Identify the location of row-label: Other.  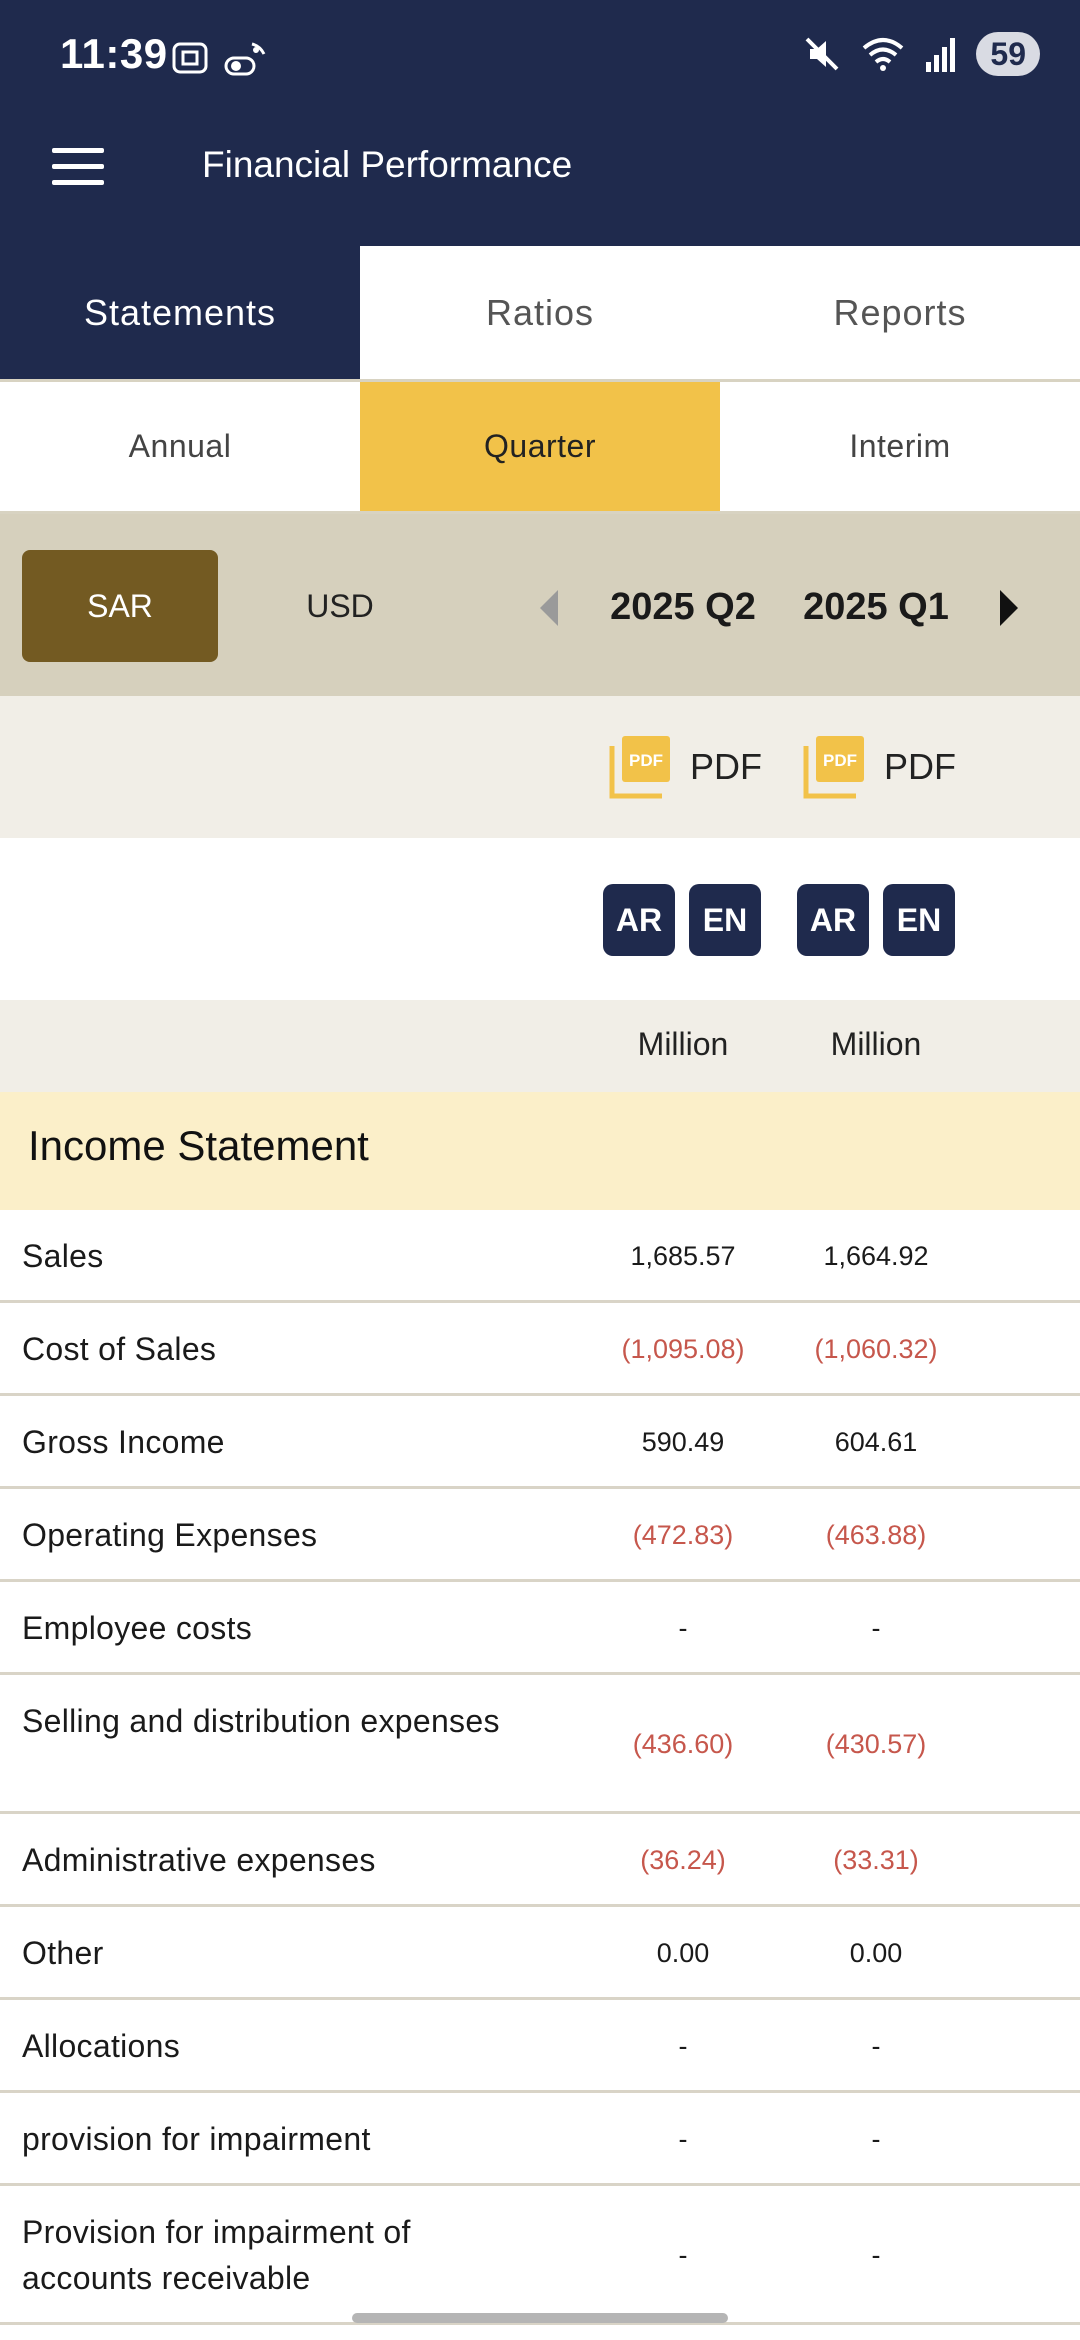
(63, 1952).